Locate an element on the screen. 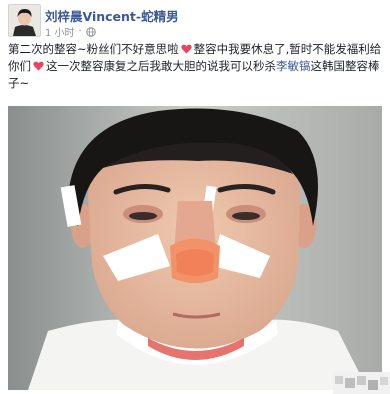 Image resolution: width=390 pixels, height=394 pixels. post-meta: 1 小时 · is located at coordinates (70, 31).